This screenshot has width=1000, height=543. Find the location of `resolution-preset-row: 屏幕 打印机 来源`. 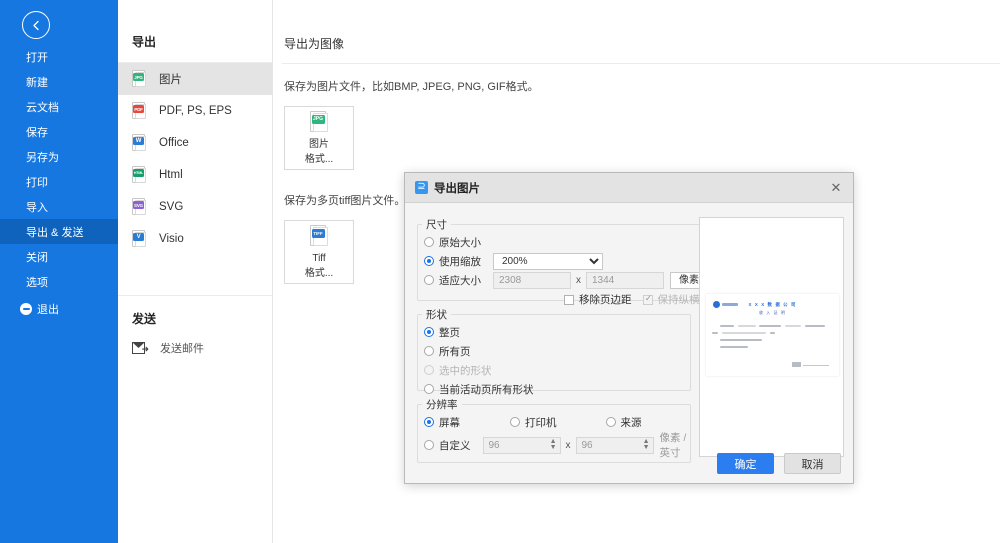

resolution-preset-row: 屏幕 打印机 来源 is located at coordinates (557, 422).